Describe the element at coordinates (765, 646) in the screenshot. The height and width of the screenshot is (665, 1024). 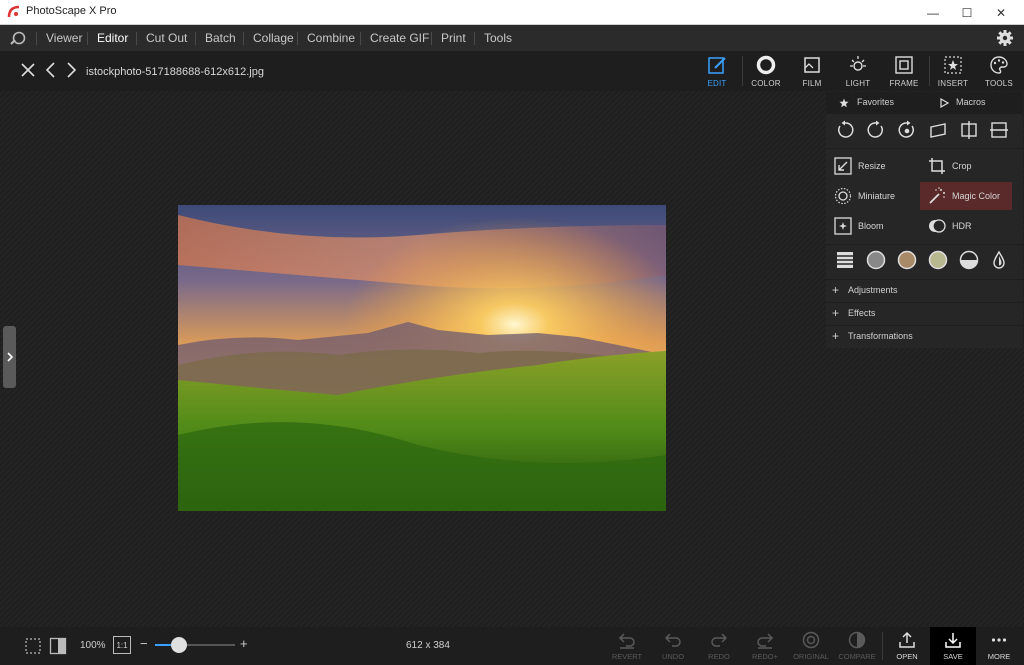
I see `redo-plus-button: REDO+` at that location.